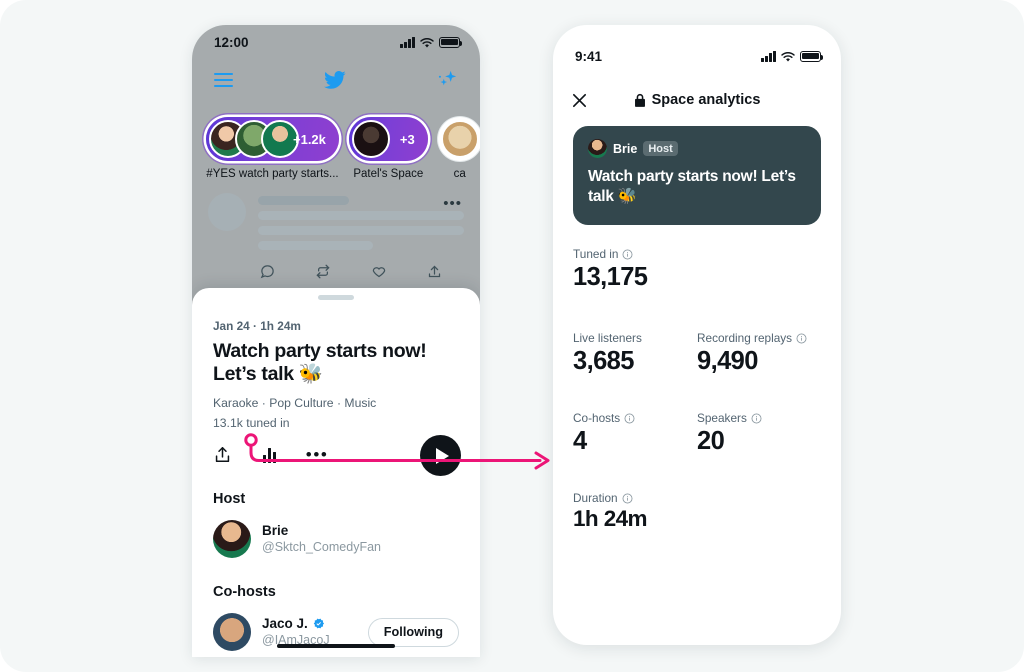 The width and height of the screenshot is (1024, 672). Describe the element at coordinates (336, 237) in the screenshot. I see `feed-skeleton: •••` at that location.